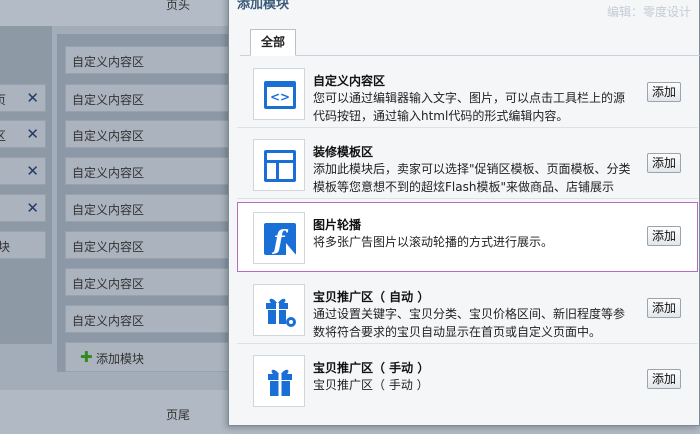  Describe the element at coordinates (279, 165) in the screenshot. I see `layout-template-icon` at that location.